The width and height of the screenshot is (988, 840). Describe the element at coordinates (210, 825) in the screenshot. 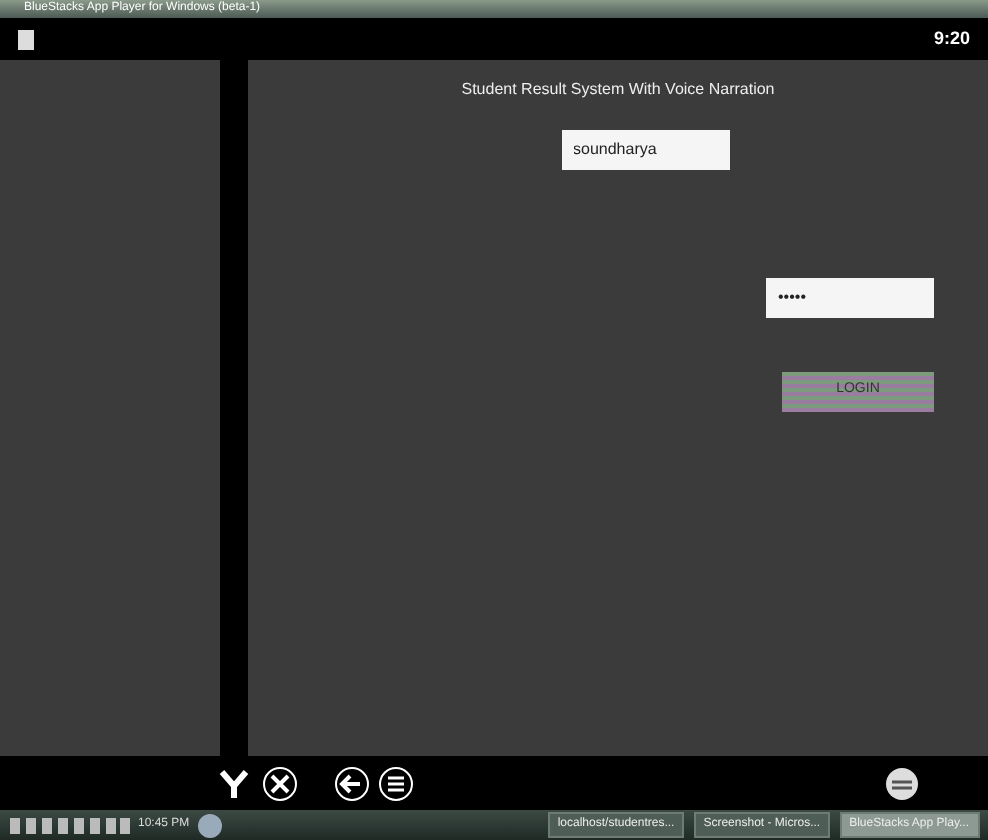

I see `start-orb-icon` at that location.